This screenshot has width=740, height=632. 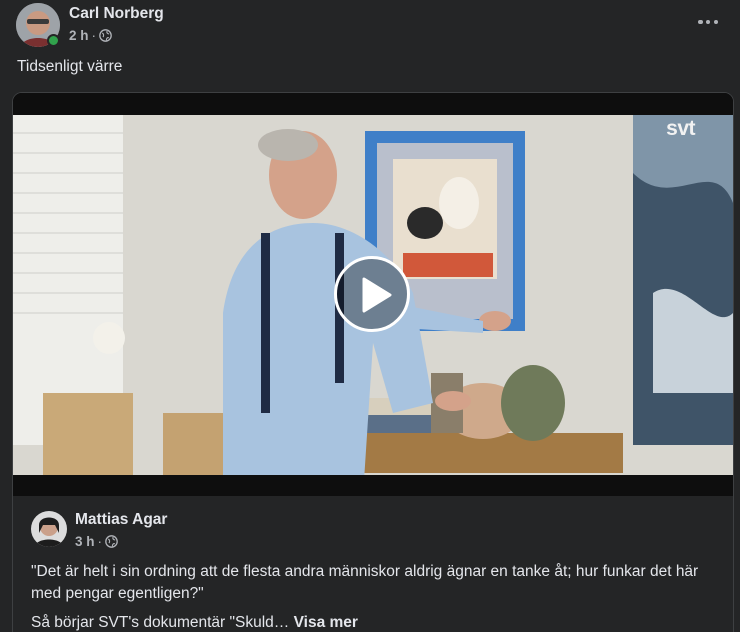 I want to click on shared-author-avatar, so click(x=49, y=529).